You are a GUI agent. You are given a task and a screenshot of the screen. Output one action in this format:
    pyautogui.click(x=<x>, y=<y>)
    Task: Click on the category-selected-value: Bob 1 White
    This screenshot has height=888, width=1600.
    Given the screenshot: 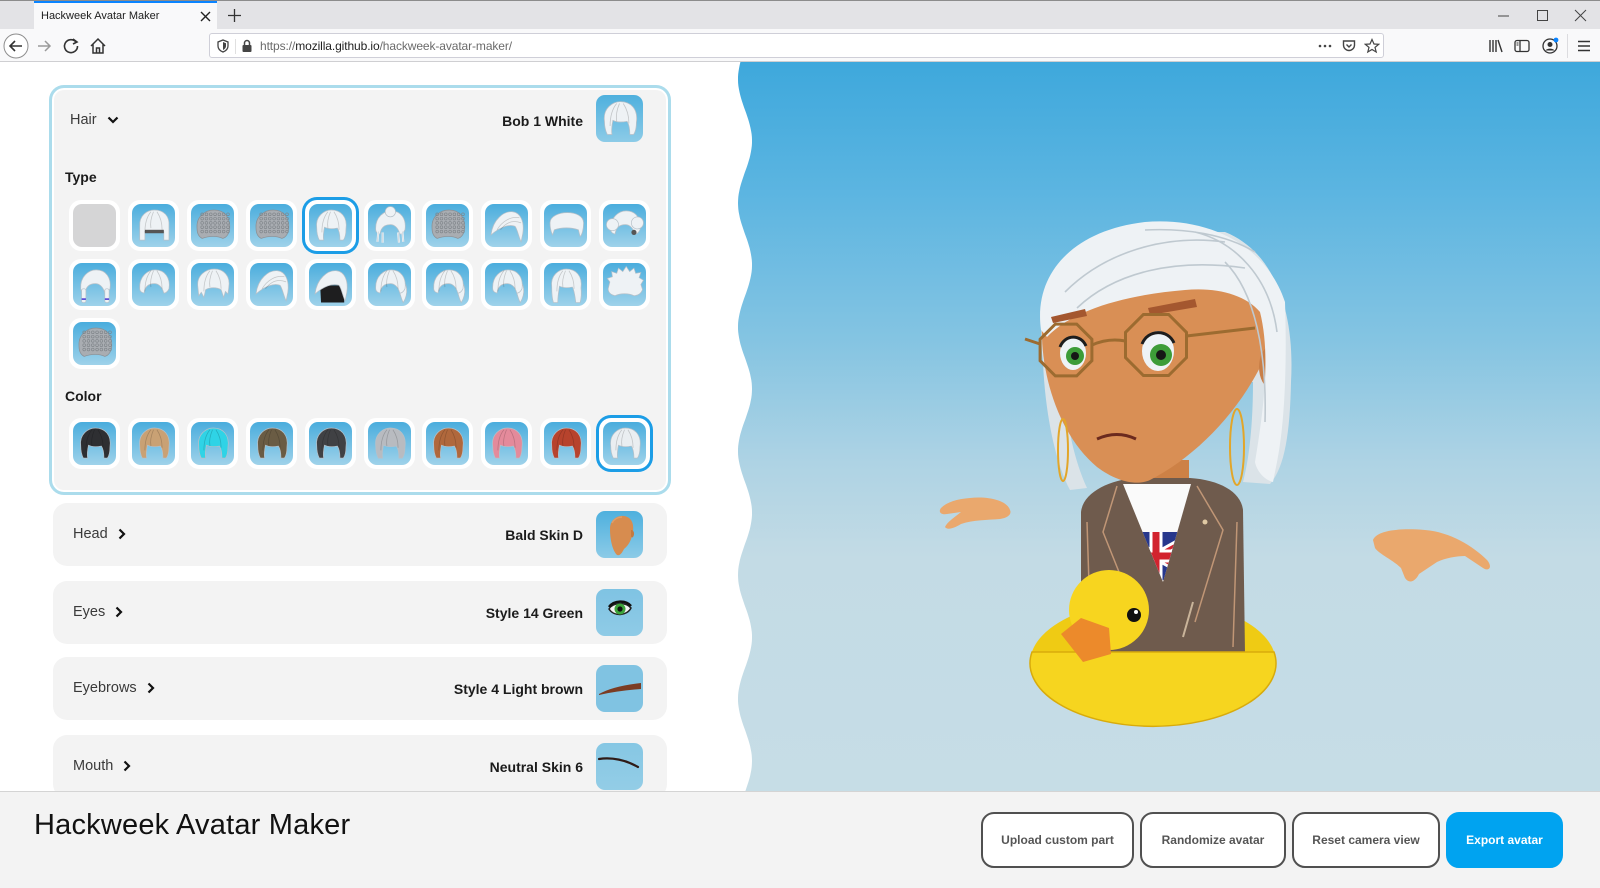 What is the action you would take?
    pyautogui.click(x=542, y=121)
    